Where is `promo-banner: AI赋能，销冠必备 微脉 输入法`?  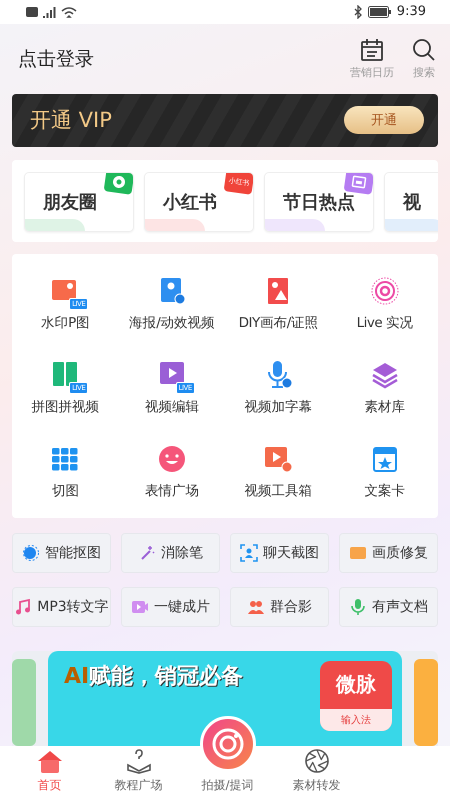 promo-banner: AI赋能，销冠必备 微脉 输入法 is located at coordinates (225, 698).